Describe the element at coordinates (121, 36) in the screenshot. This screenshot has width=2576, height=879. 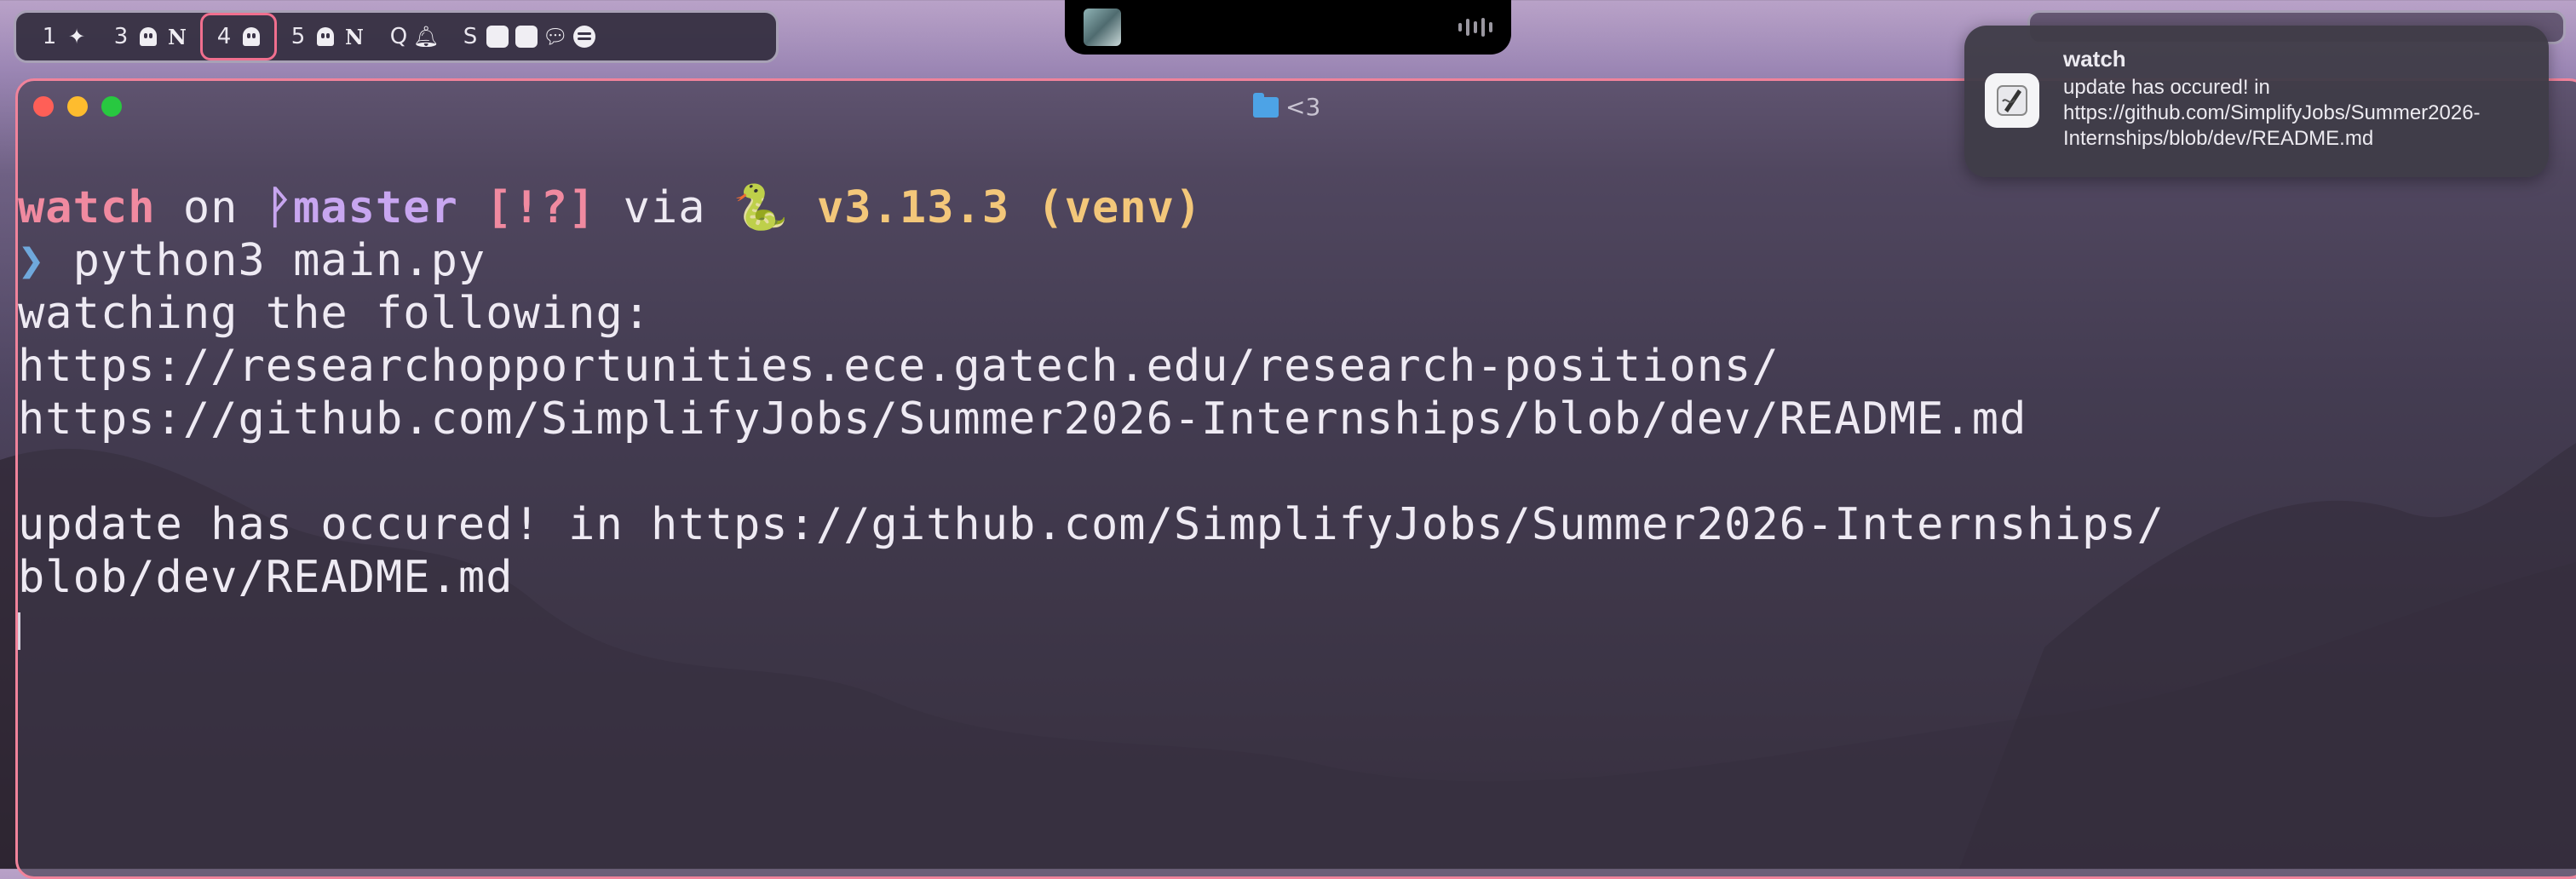
I see `workspace-number: 3` at that location.